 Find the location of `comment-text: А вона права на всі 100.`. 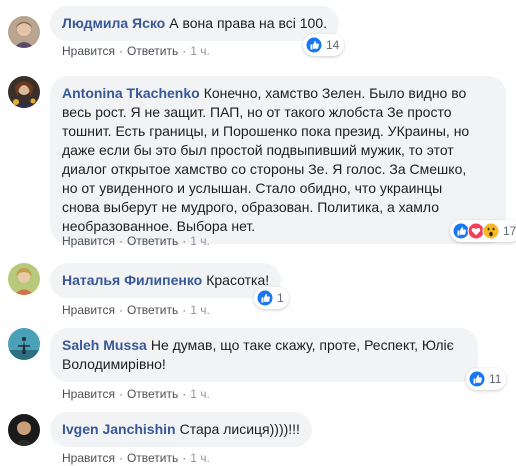

comment-text: А вона права на всі 100. is located at coordinates (248, 23).